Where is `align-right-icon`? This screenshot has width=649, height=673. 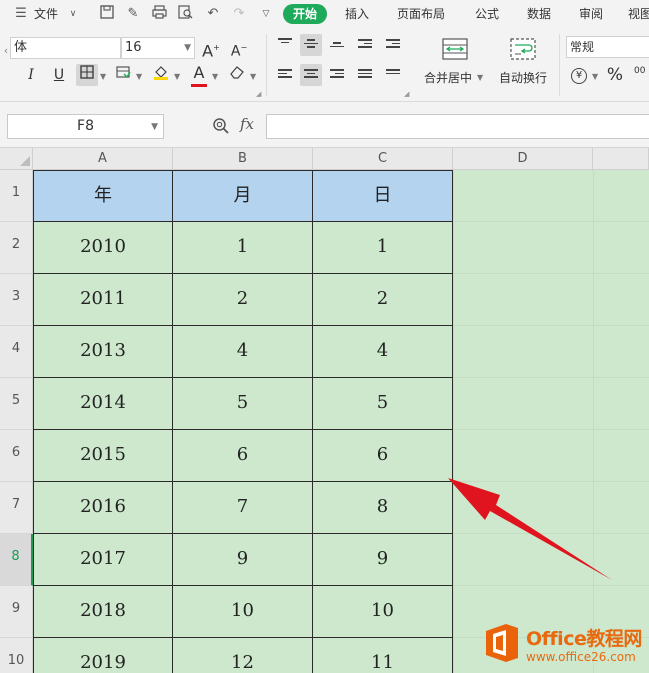 align-right-icon is located at coordinates (337, 75).